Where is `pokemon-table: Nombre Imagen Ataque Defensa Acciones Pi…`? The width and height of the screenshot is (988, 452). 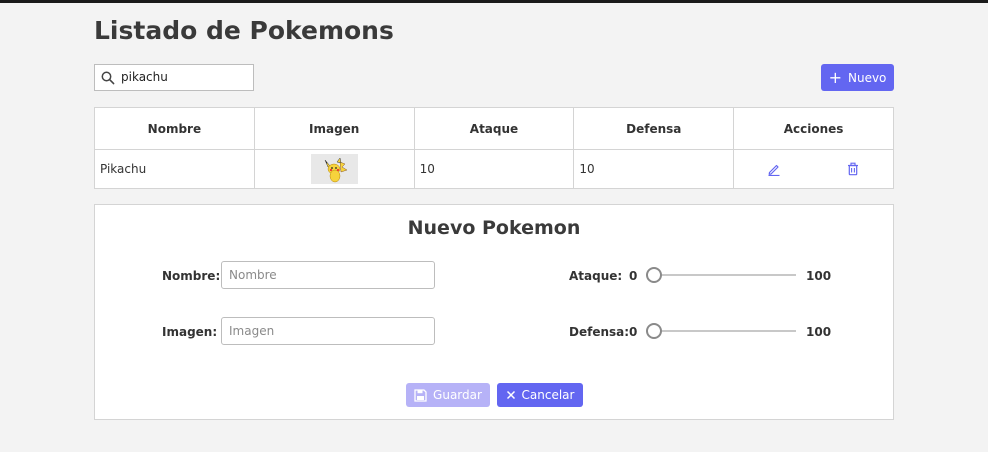
pokemon-table: Nombre Imagen Ataque Defensa Acciones Pi… is located at coordinates (494, 148).